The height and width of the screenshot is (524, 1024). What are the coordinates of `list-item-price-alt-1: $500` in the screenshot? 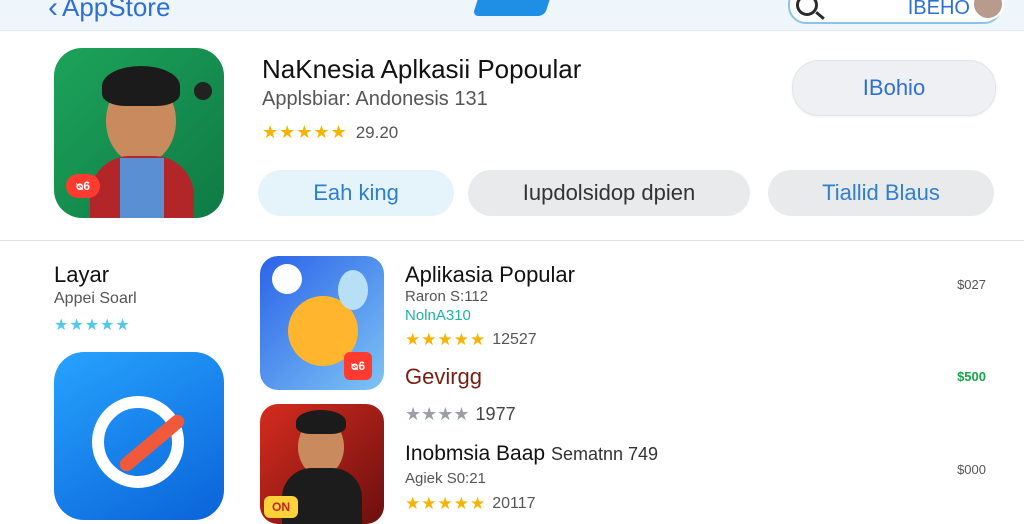 It's located at (971, 376).